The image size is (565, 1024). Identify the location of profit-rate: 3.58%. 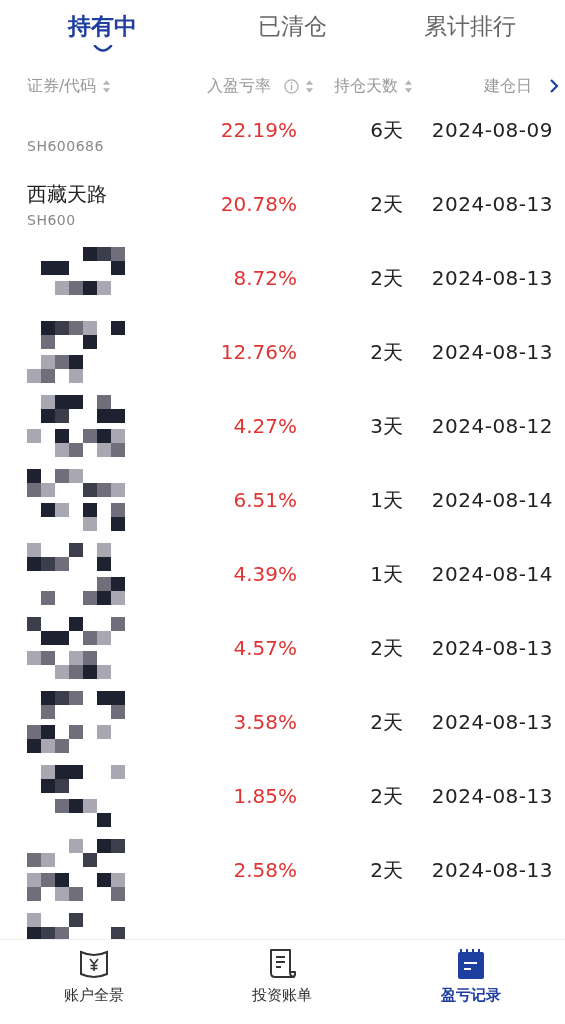
(264, 722).